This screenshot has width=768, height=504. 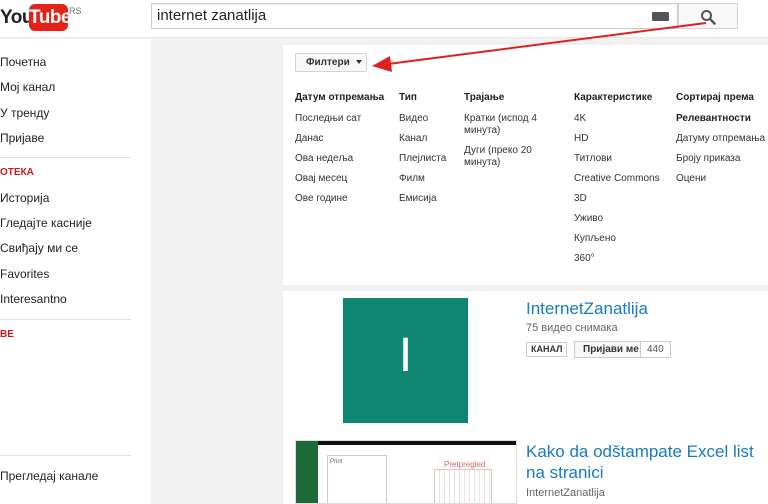 What do you see at coordinates (617, 139) in the screenshot?
I see `filter-option: HD` at bounding box center [617, 139].